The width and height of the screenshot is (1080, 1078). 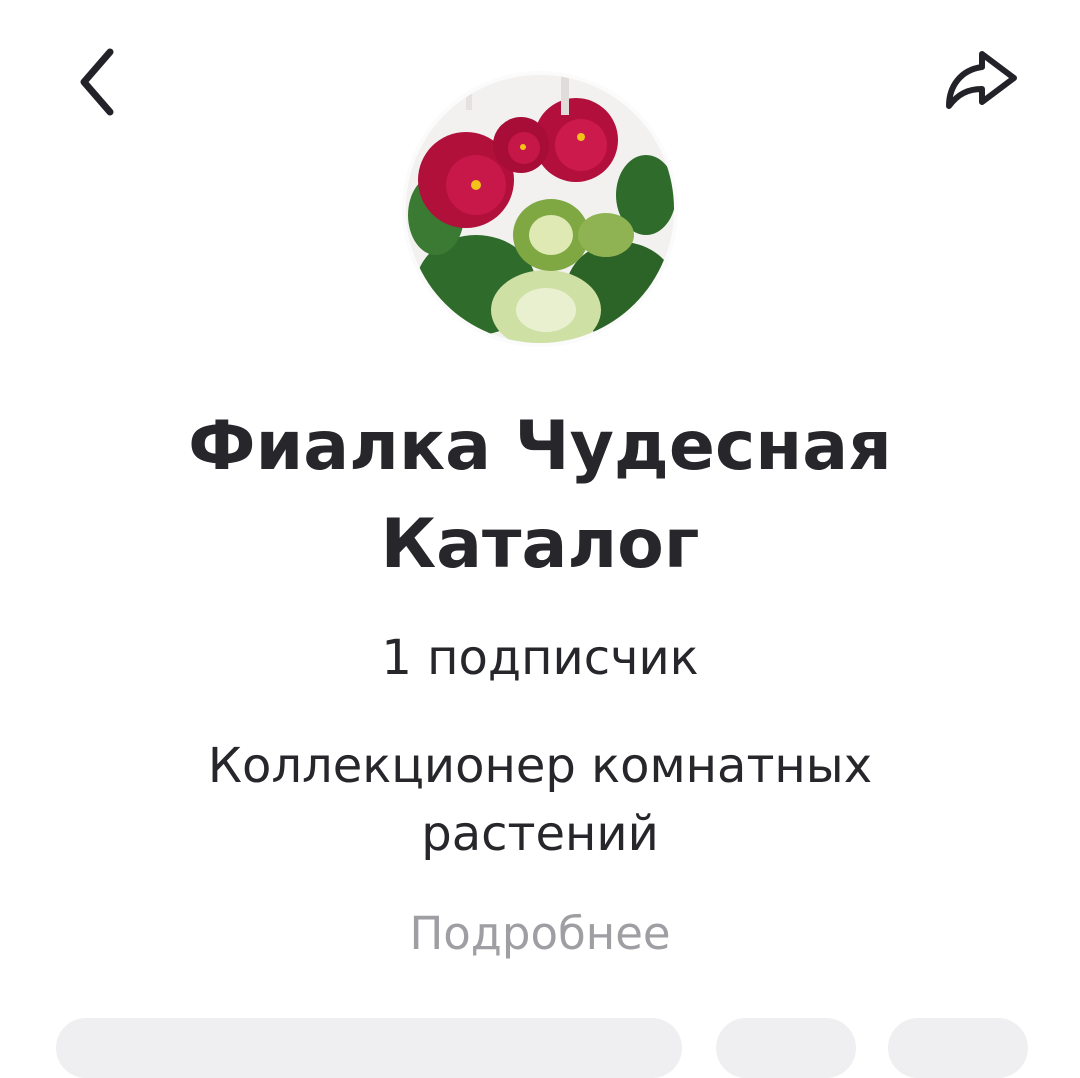 What do you see at coordinates (396, 658) in the screenshot?
I see `subscribers-count: 1` at bounding box center [396, 658].